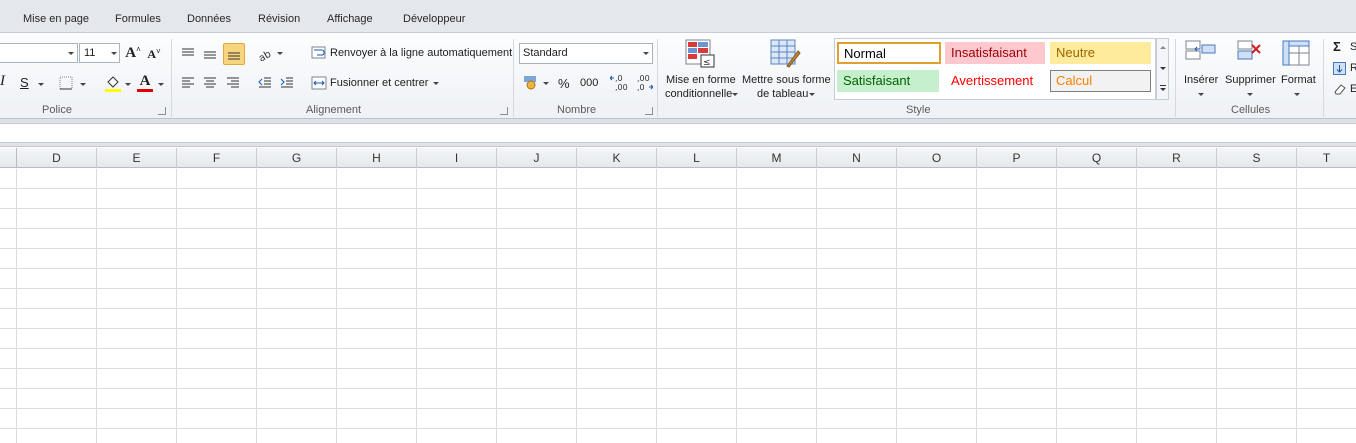 Image resolution: width=1356 pixels, height=443 pixels. I want to click on font-name-dropdown-icon, so click(71, 53).